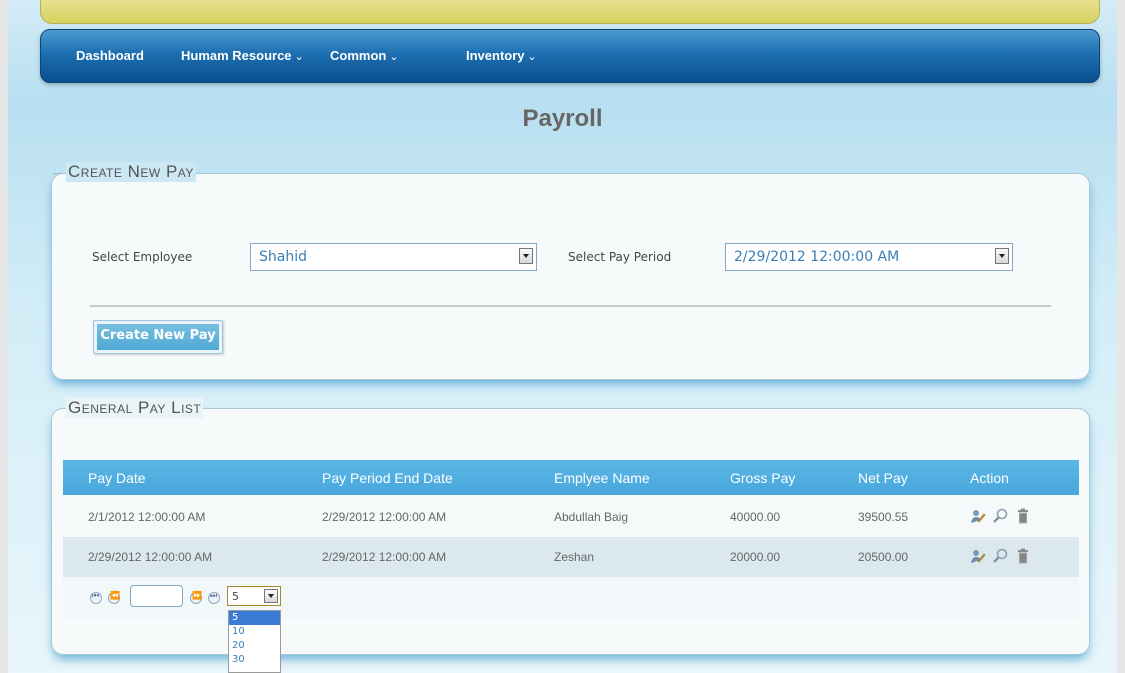 Image resolution: width=1125 pixels, height=673 pixels. I want to click on table-pager: ⏮ ⏪ ⏩ ⏭ 5, so click(571, 598).